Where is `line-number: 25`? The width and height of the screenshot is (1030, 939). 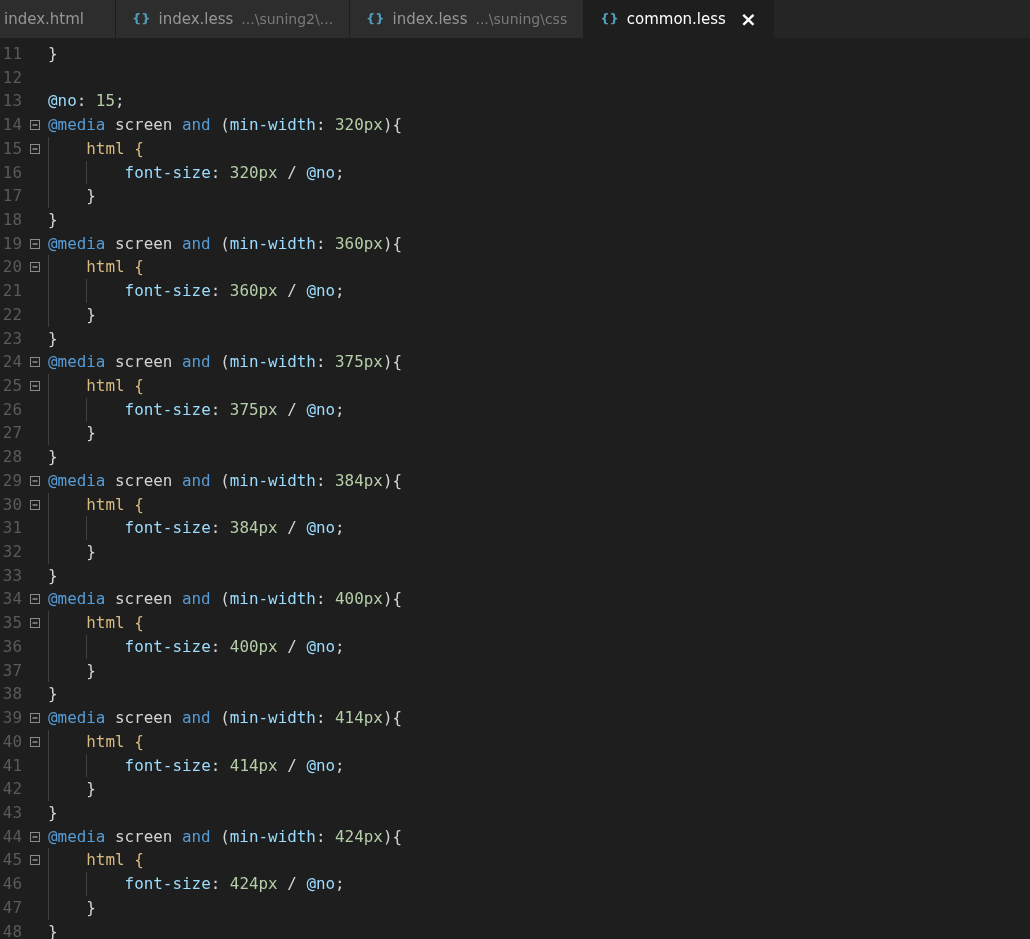 line-number: 25 is located at coordinates (11, 386).